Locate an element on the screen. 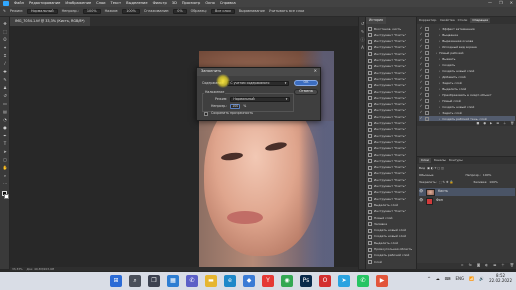 Image resolution: width=516 pixels, height=290 pixels. volume-icon: 🔊 is located at coordinates (481, 278).